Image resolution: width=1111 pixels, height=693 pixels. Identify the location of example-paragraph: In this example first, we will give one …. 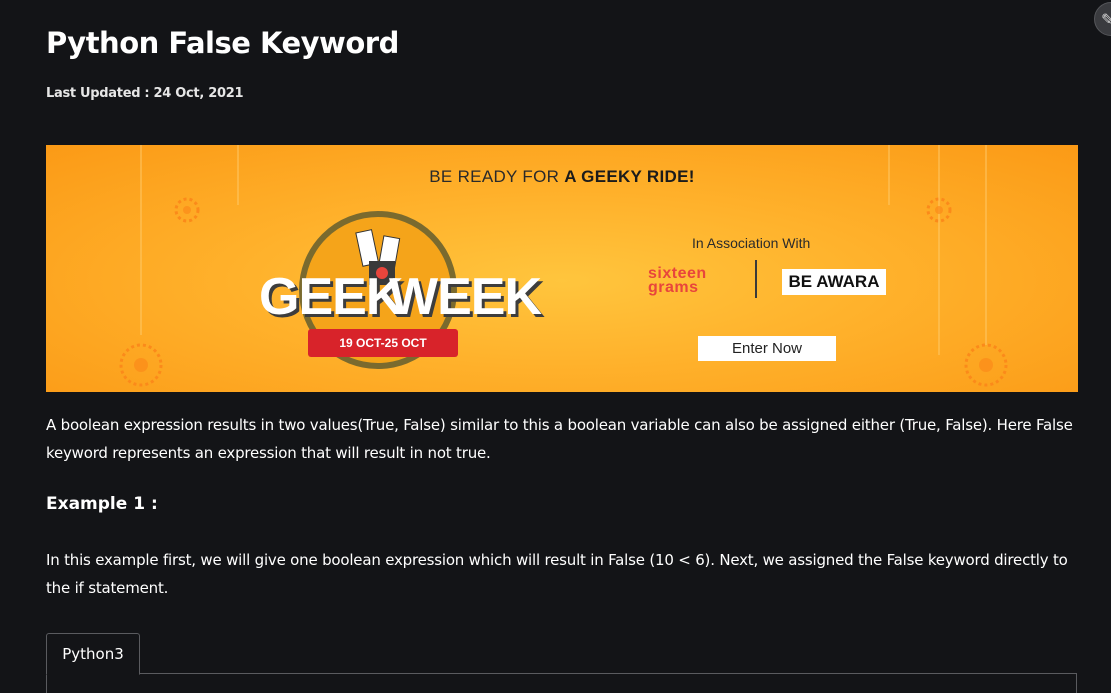
(557, 574).